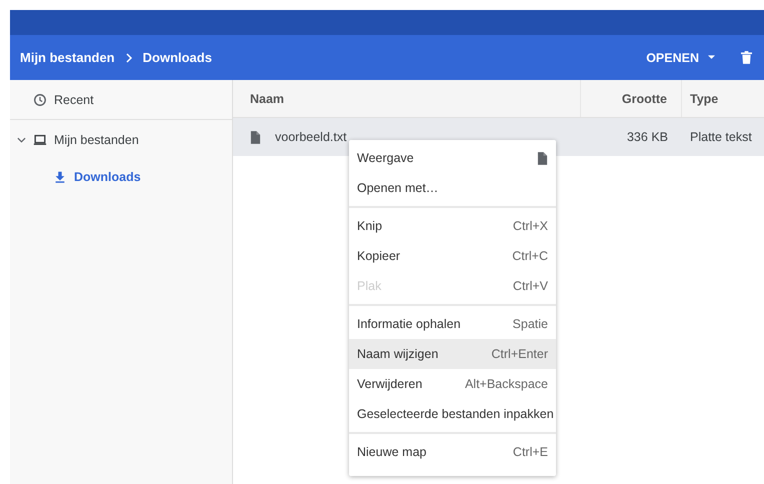 This screenshot has width=764, height=484. I want to click on file-name: voorbeeld.txt, so click(311, 137).